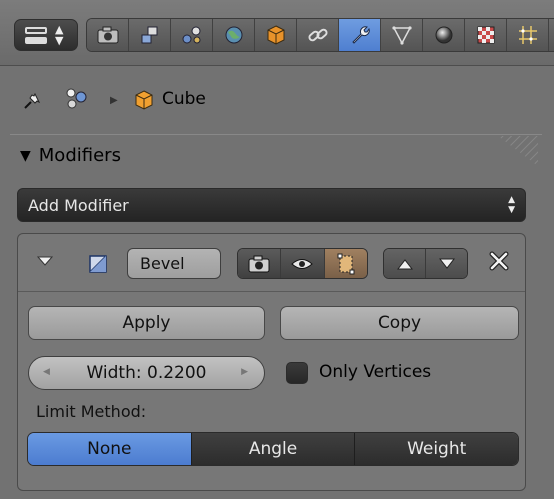 The image size is (554, 499). I want to click on tab-render-layers, so click(150, 35).